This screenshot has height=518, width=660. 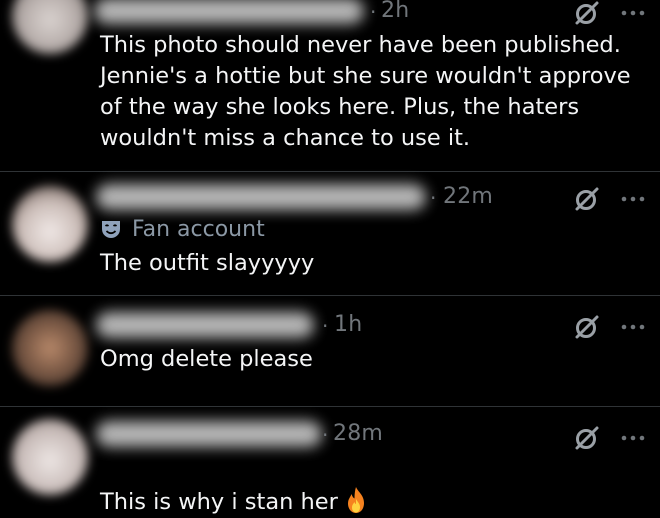 What do you see at coordinates (111, 229) in the screenshot?
I see `masks-icon` at bounding box center [111, 229].